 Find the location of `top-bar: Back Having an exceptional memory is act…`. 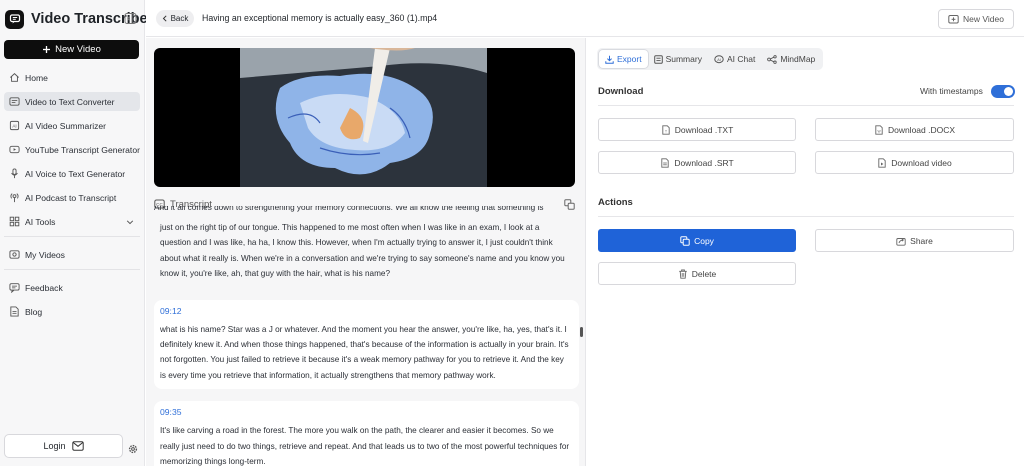

top-bar: Back Having an exceptional memory is act… is located at coordinates (585, 18).